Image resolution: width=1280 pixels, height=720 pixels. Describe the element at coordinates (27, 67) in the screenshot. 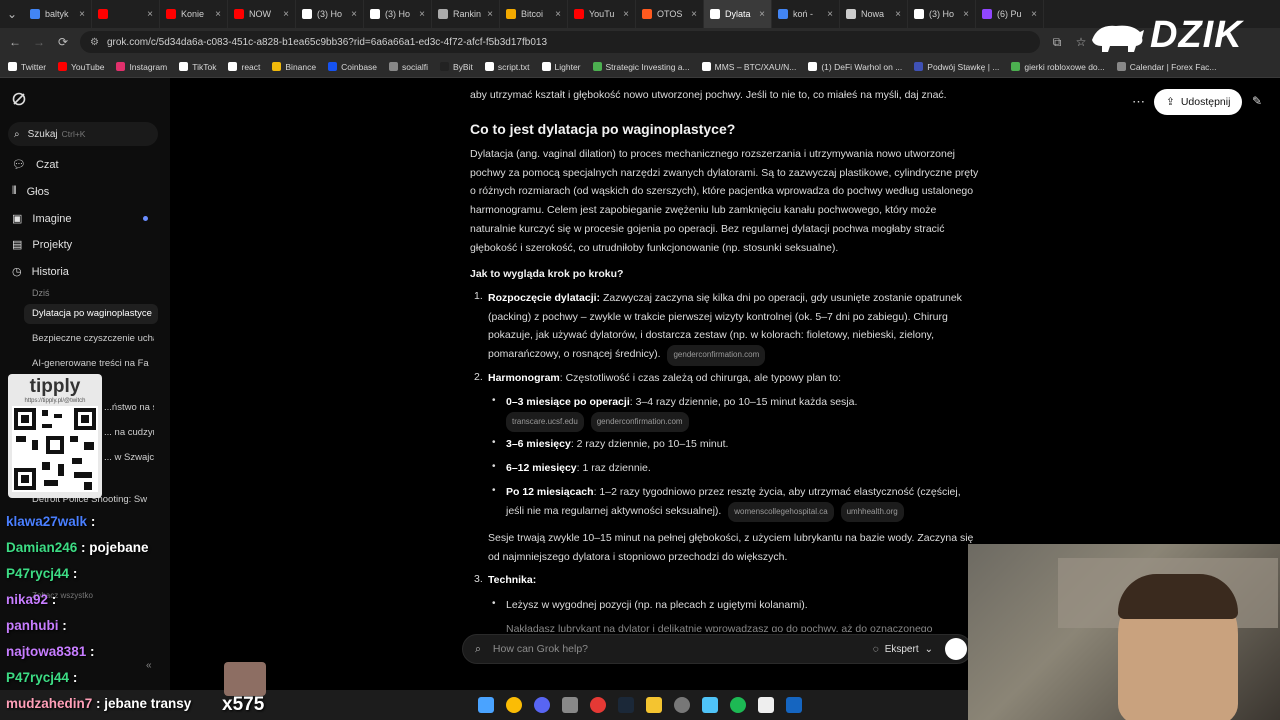

I see `bookmark-item: Twitter` at that location.